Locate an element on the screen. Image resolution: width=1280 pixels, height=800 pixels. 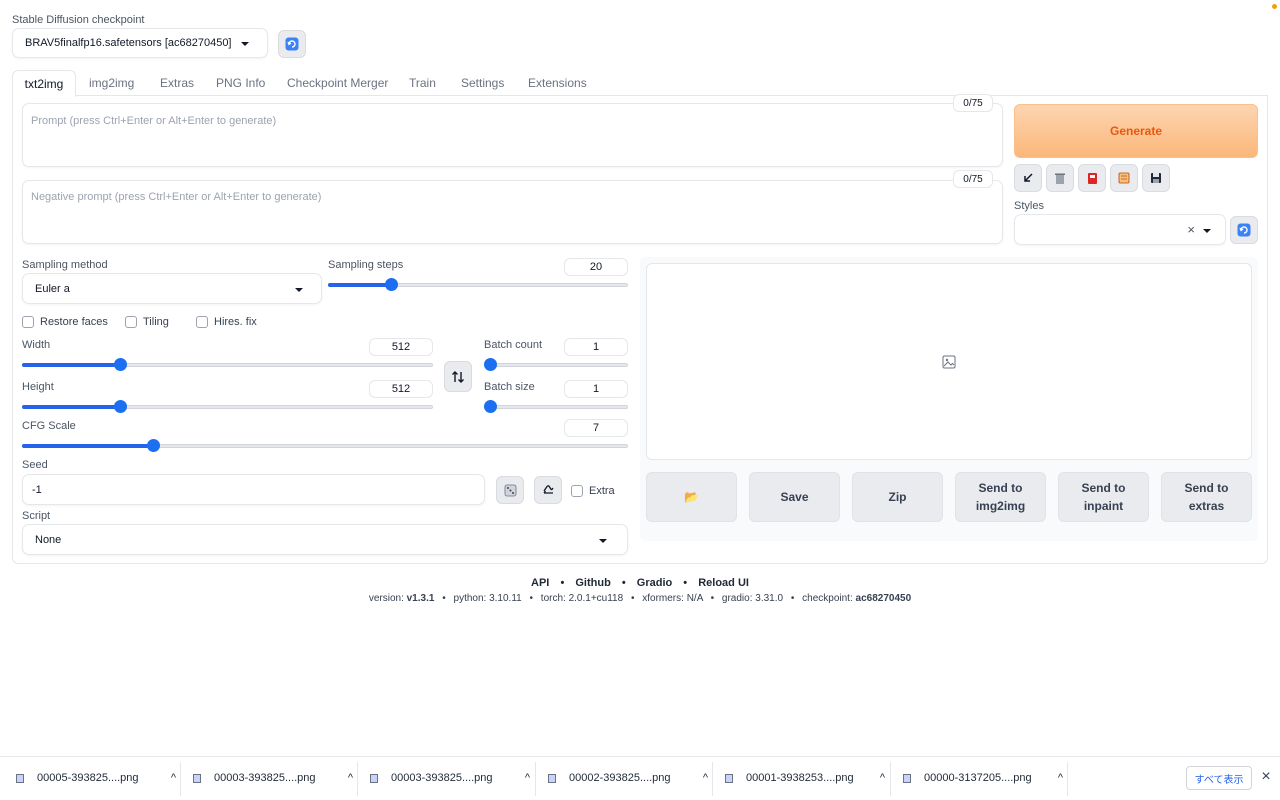
download-item: 00005-393825....png ^ is located at coordinates (96, 778).